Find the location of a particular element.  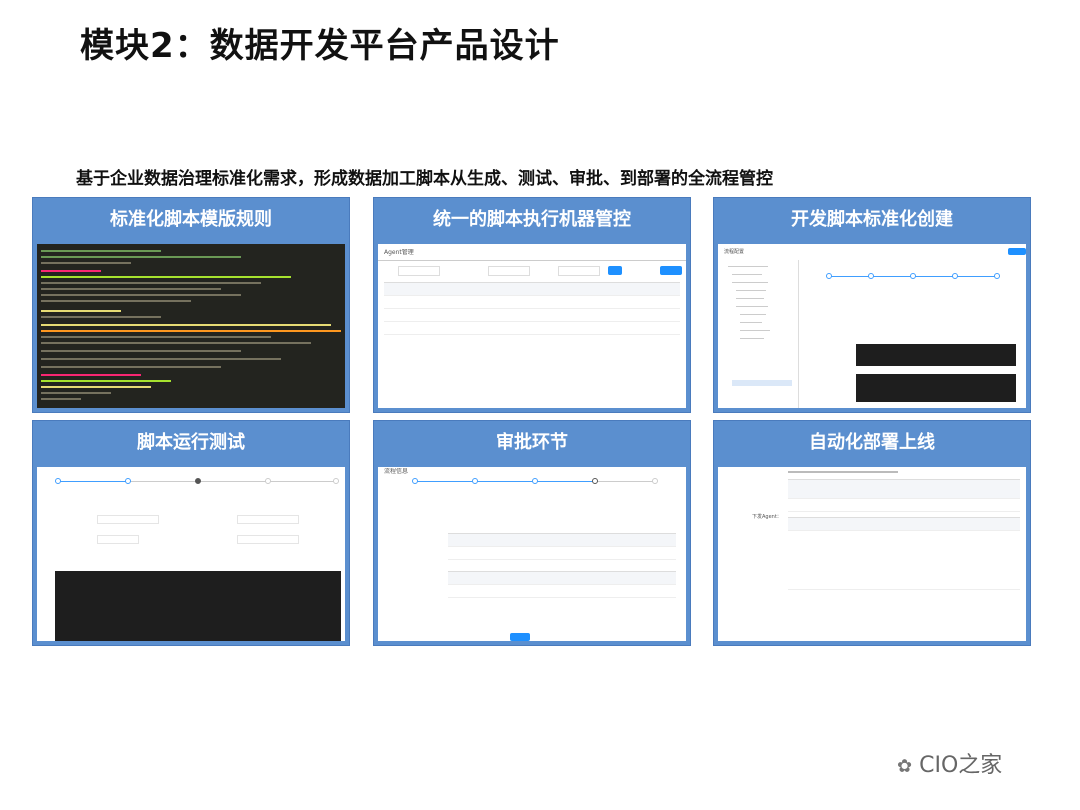

agent-deploy-table is located at coordinates (904, 579).